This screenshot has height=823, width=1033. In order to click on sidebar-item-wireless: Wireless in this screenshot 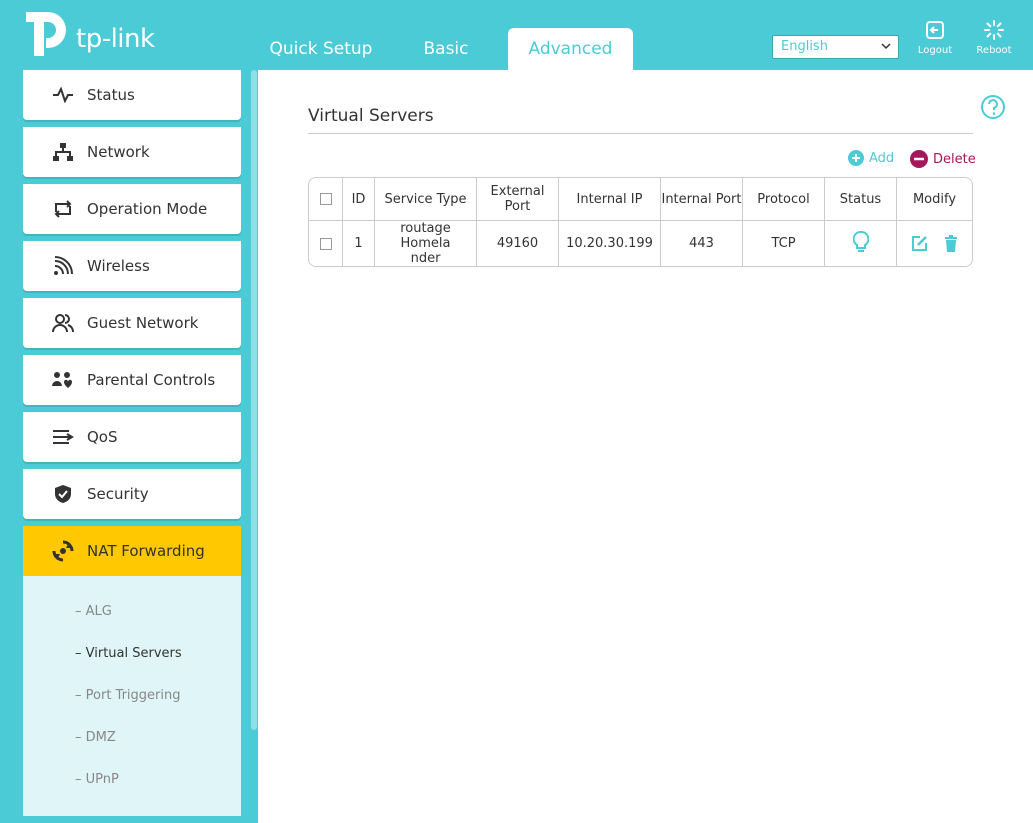, I will do `click(132, 266)`.